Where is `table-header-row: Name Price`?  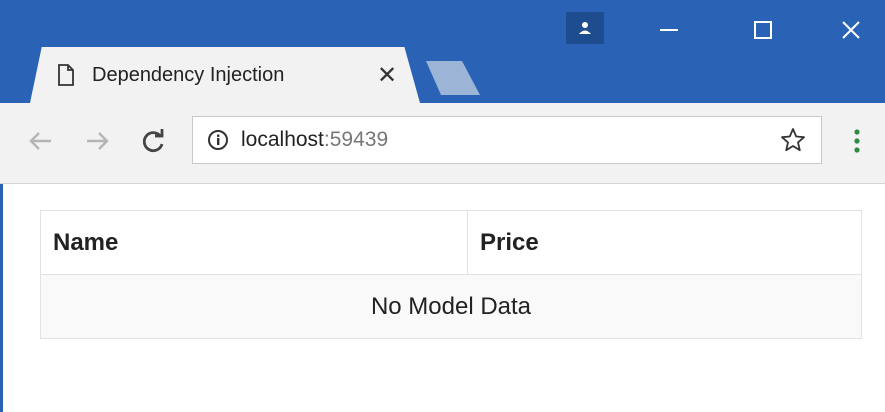
table-header-row: Name Price is located at coordinates (451, 242).